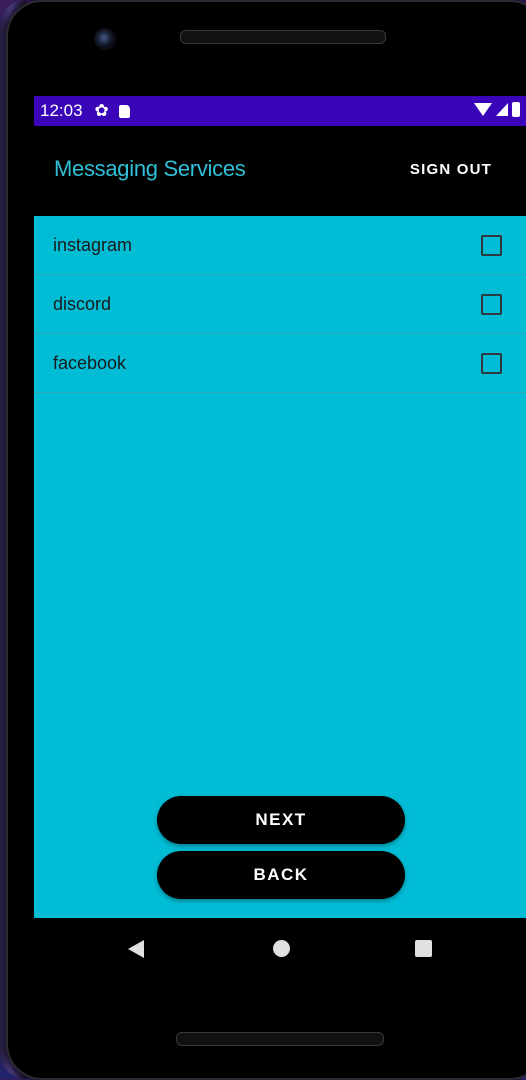  Describe the element at coordinates (150, 168) in the screenshot. I see `page-title: Messaging Services` at that location.